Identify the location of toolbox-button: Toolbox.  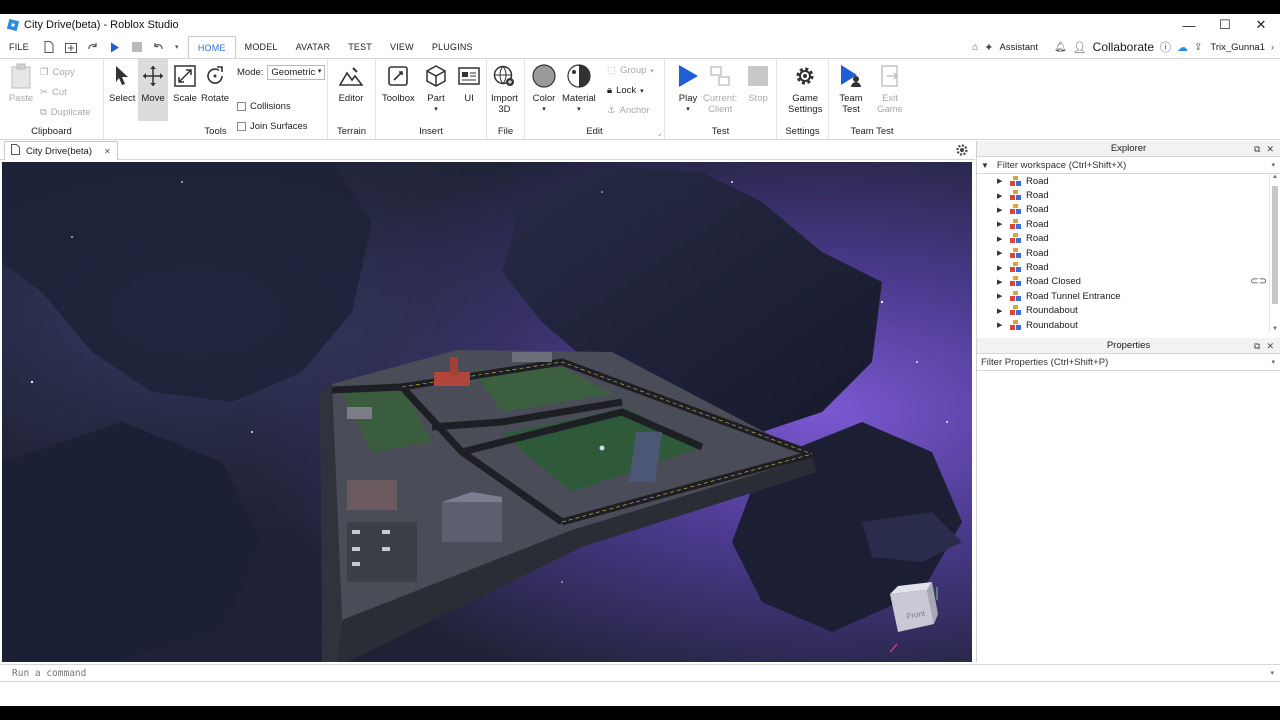
(398, 83).